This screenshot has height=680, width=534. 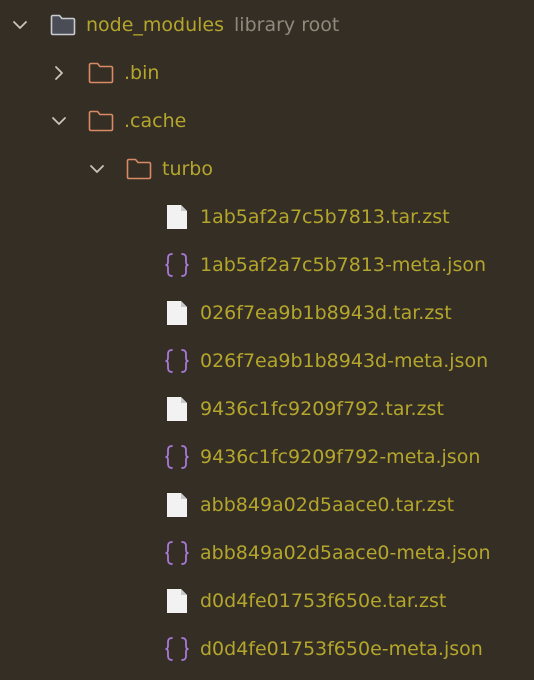 What do you see at coordinates (267, 121) in the screenshot?
I see `tree-row-cache: .cache` at bounding box center [267, 121].